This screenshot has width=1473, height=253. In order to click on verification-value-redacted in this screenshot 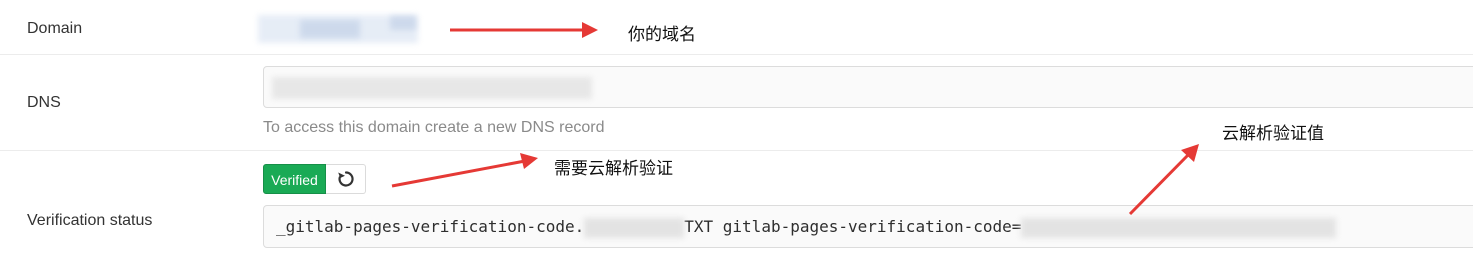, I will do `click(1179, 227)`.